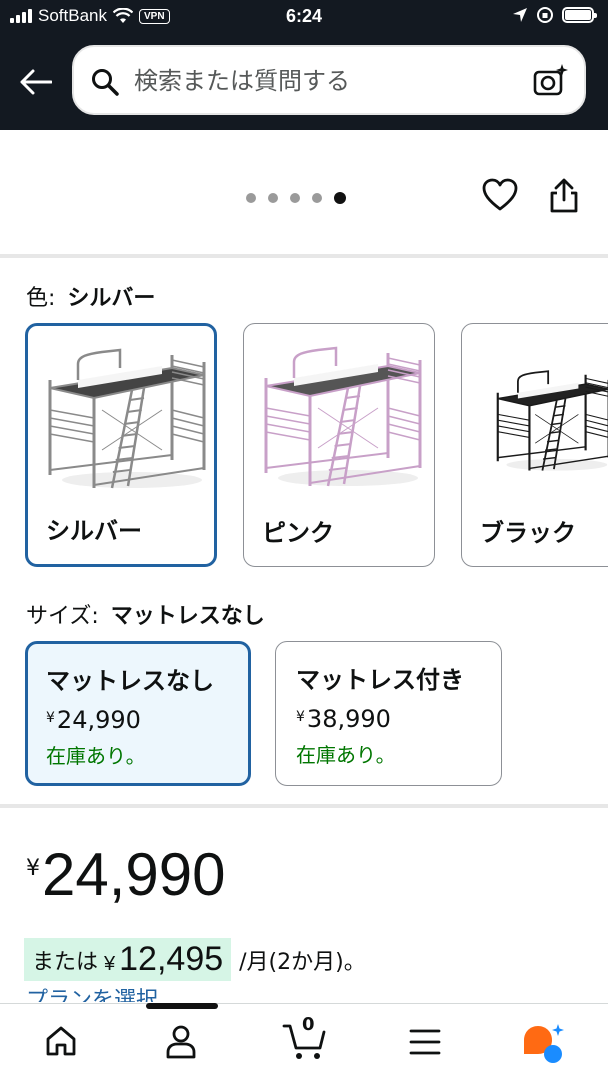 The image size is (608, 1080). I want to click on menu-icon, so click(425, 1042).